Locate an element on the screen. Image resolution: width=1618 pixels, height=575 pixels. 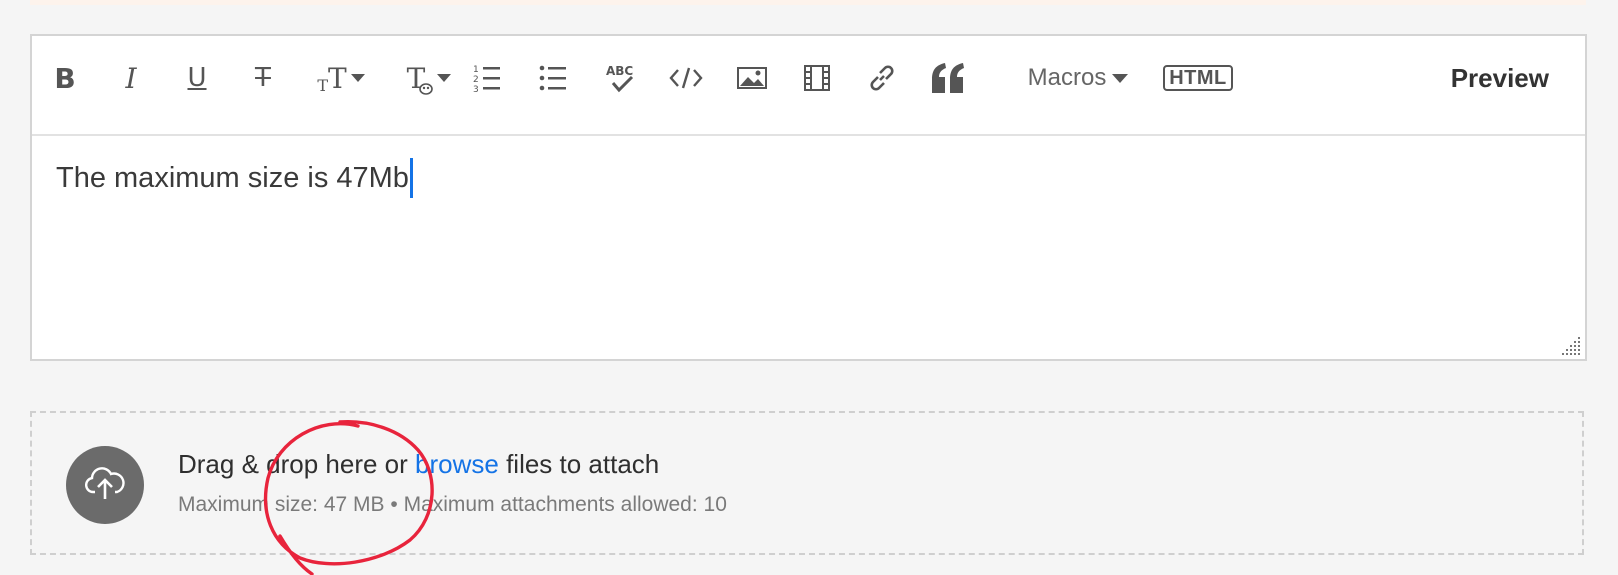
image-icon is located at coordinates (752, 78).